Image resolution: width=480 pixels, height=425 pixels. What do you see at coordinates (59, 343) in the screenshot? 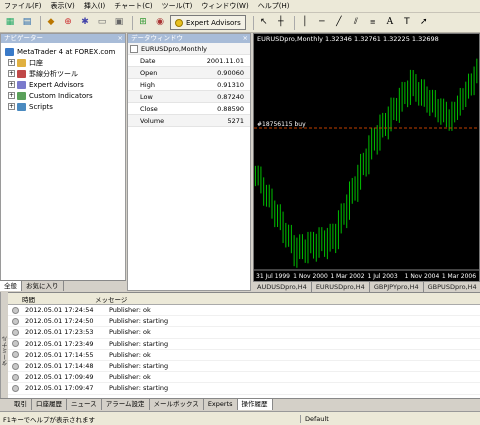
I see `log-time: 2012.05.01 17:23:49` at bounding box center [59, 343].